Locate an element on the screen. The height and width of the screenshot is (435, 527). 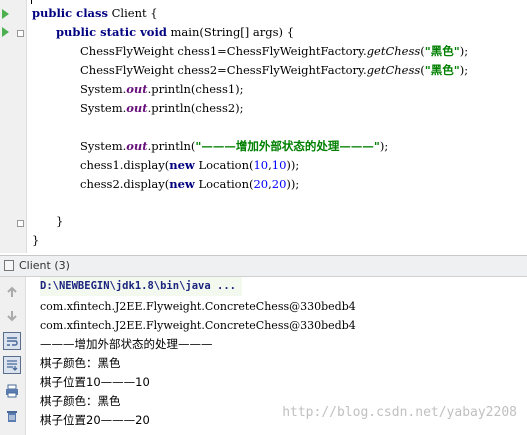
code-line-1: public class Client { is located at coordinates (95, 13).